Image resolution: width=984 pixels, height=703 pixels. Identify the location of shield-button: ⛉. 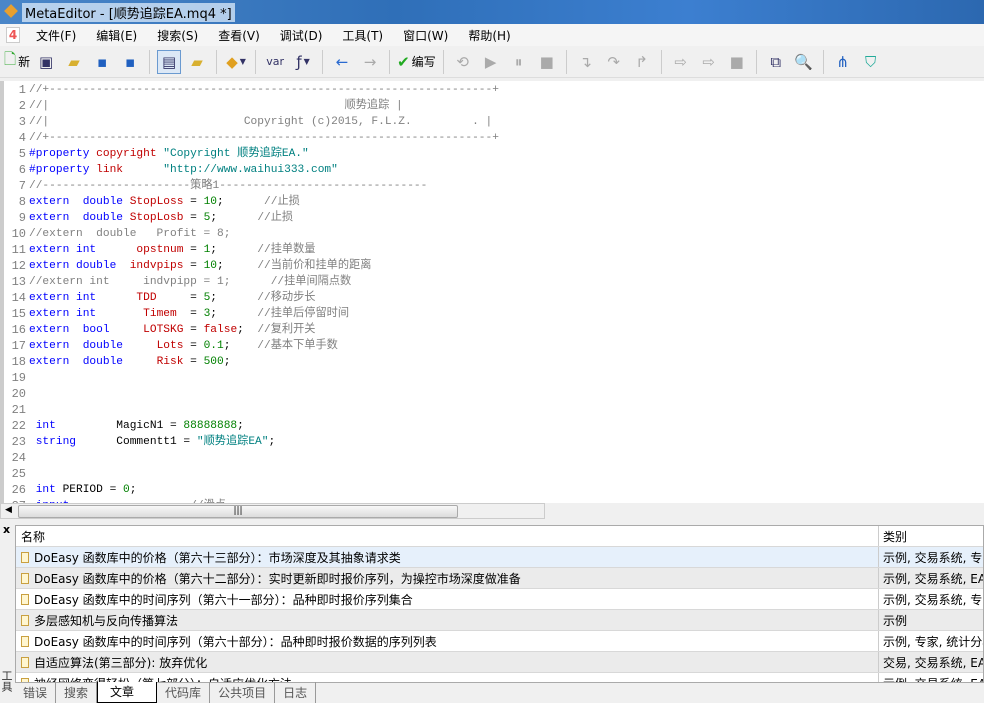
(871, 62).